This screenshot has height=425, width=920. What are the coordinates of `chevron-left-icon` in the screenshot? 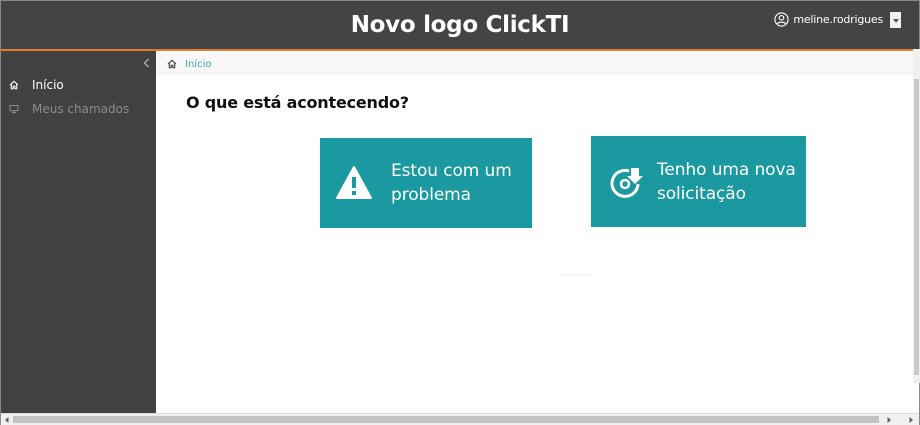 It's located at (147, 63).